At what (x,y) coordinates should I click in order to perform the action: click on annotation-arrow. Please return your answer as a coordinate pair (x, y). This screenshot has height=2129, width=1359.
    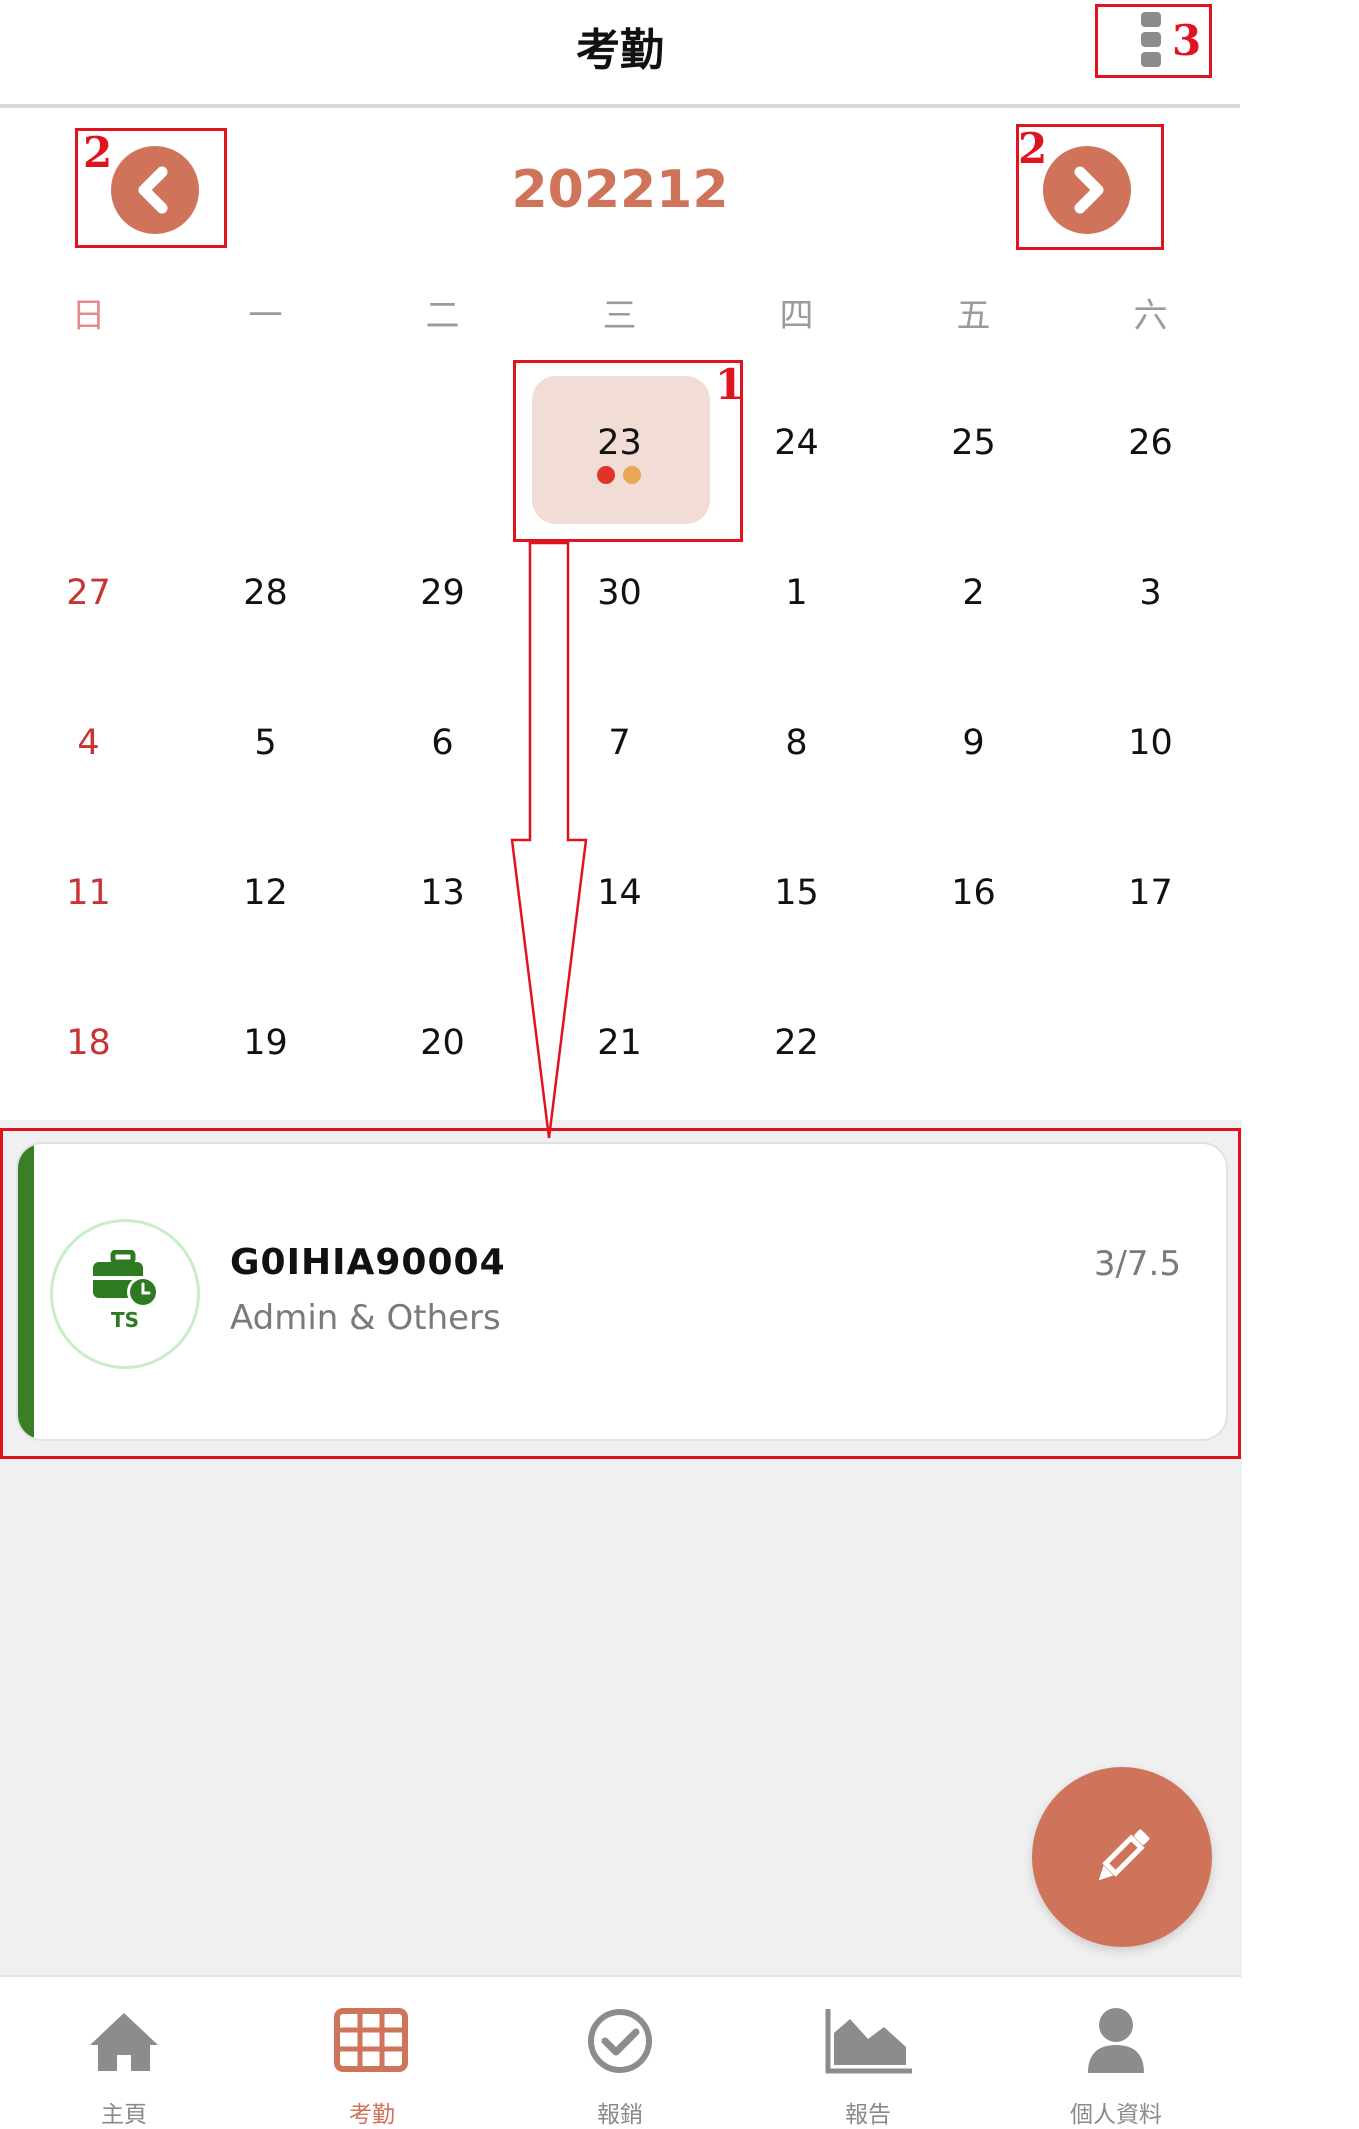
    Looking at the image, I should click on (549, 840).